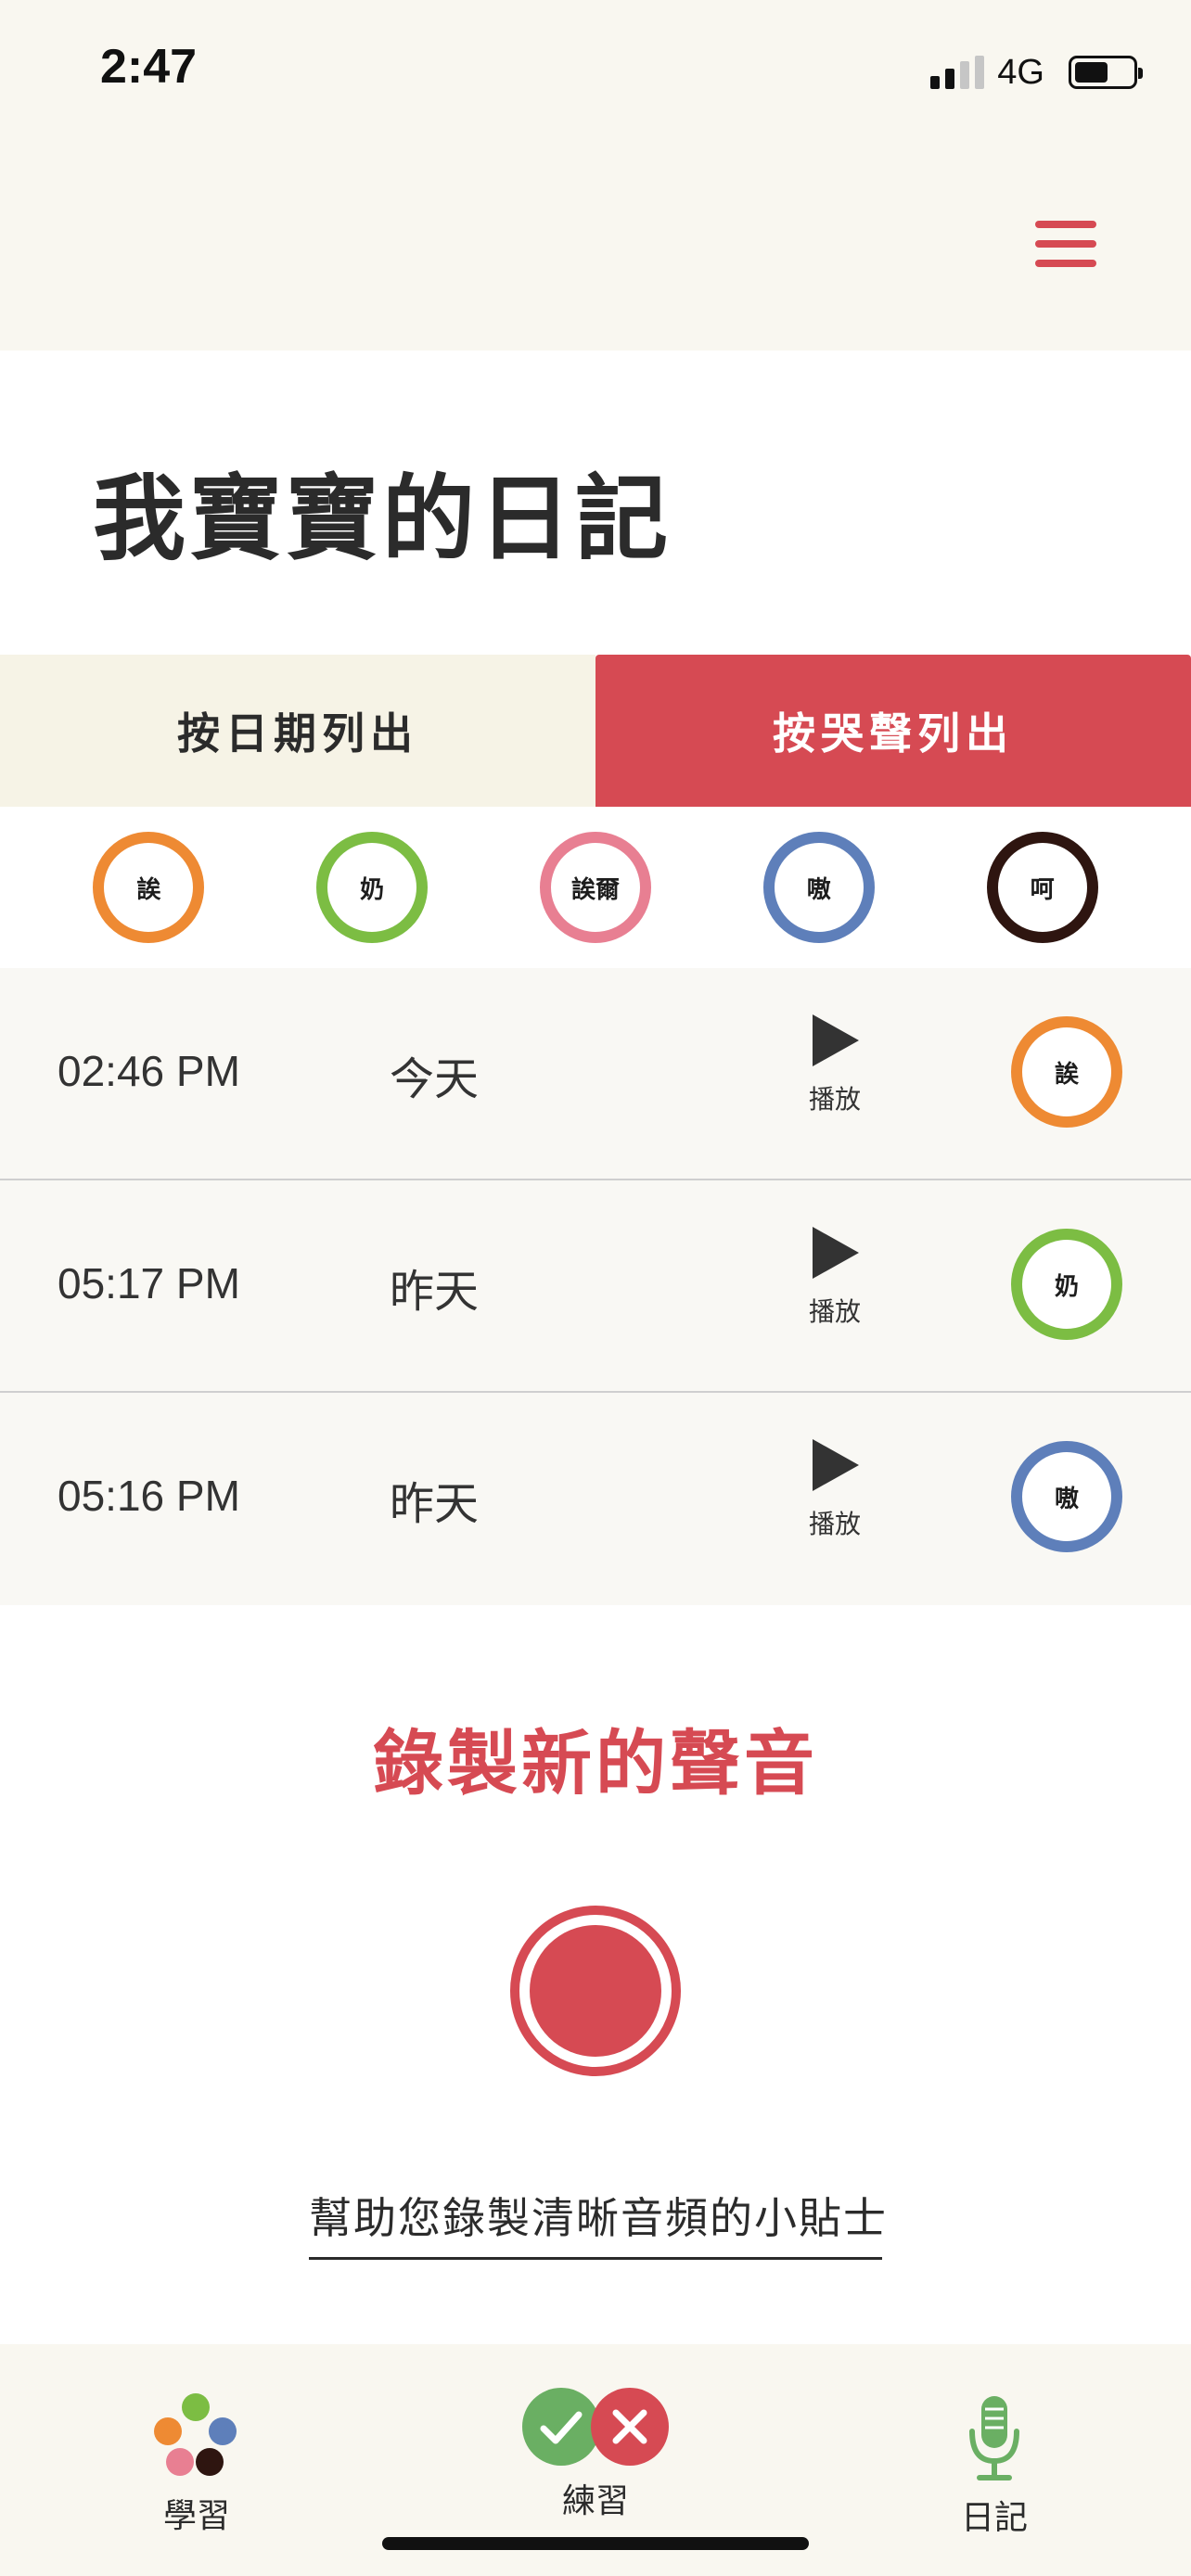 The height and width of the screenshot is (2576, 1191). I want to click on nav-label-diary: 日記, so click(994, 2518).